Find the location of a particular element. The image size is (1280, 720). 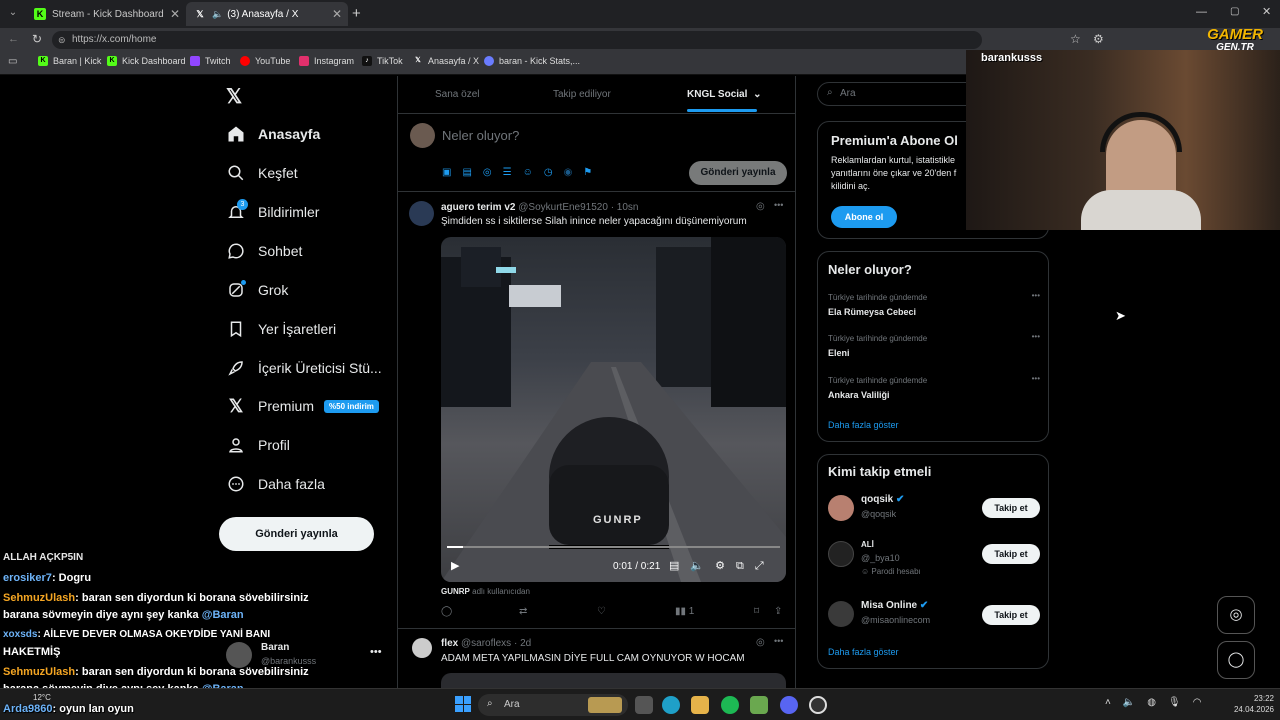

tab-kngl-social: KNGL Social ⌄ is located at coordinates (724, 94).